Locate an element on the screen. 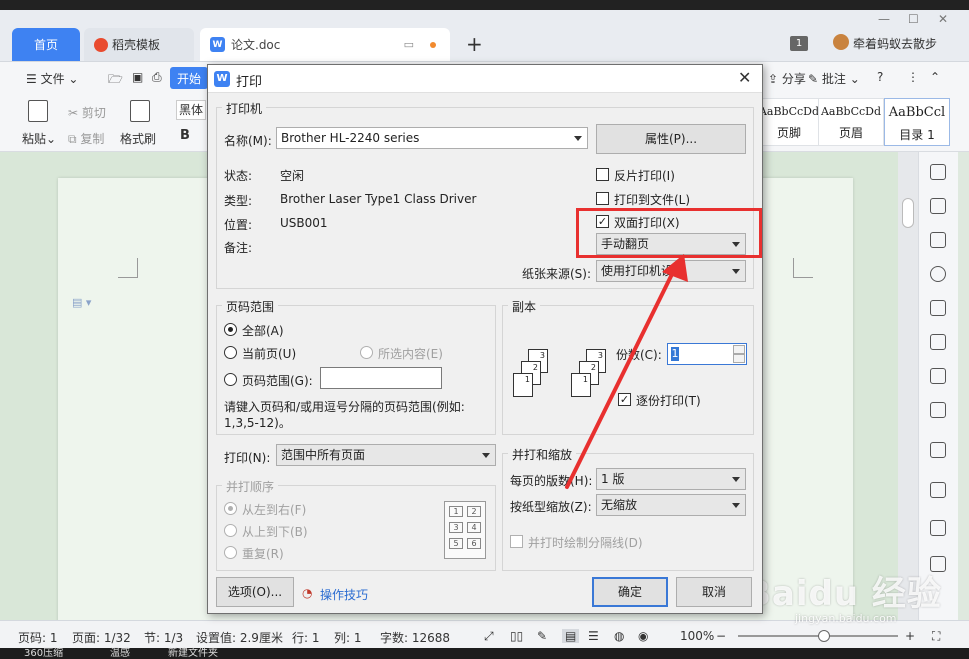 Image resolution: width=969 pixels, height=659 pixels. annotation-arrow is located at coordinates (626, 371).